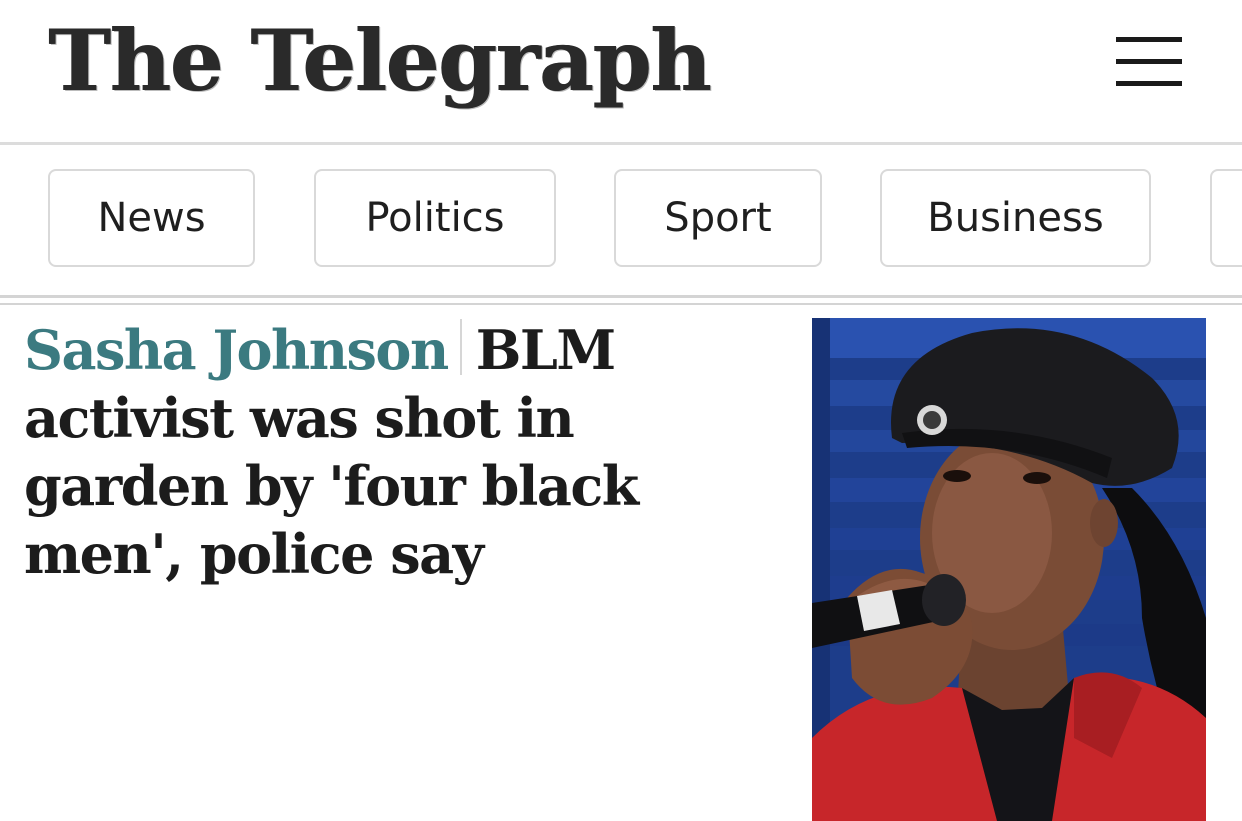  I want to click on nav-tab-business: Business, so click(1015, 218).